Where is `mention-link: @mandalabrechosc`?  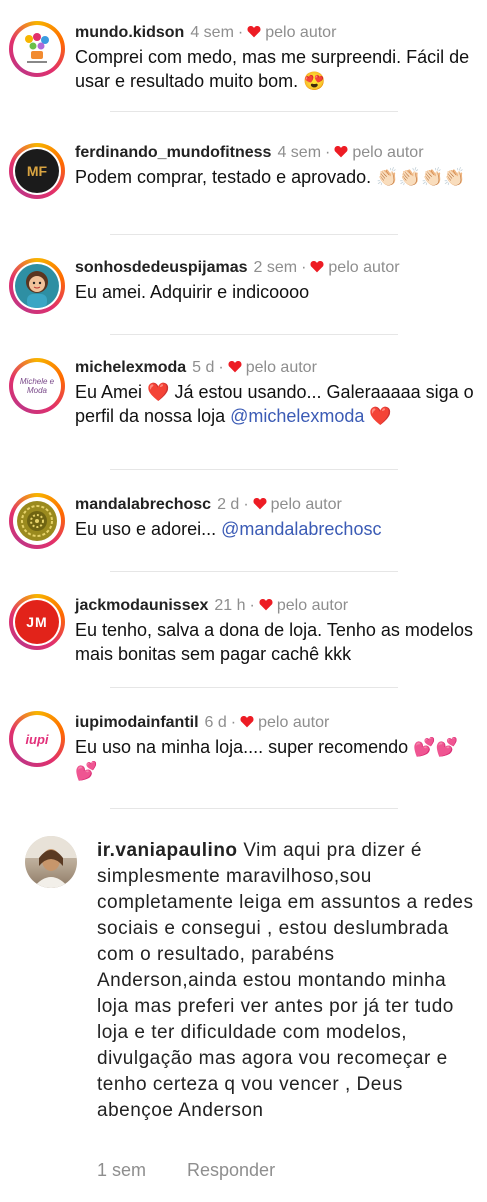 mention-link: @mandalabrechosc is located at coordinates (301, 529).